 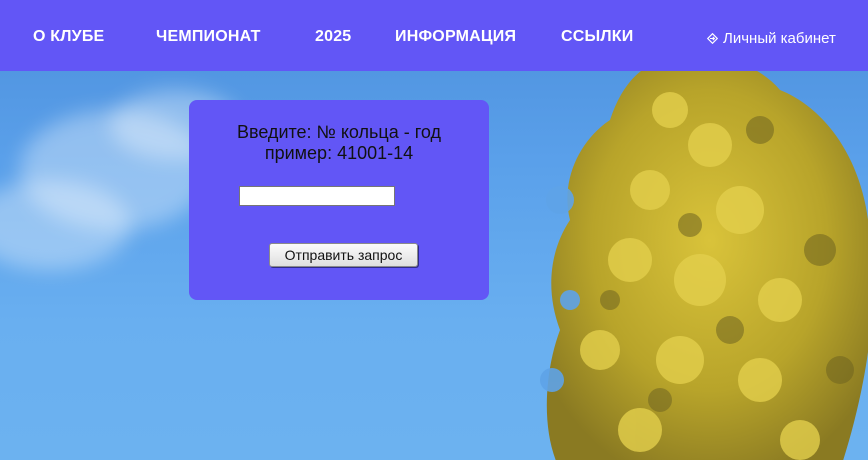 I want to click on nav-item-links: ССЫЛКИ, so click(x=597, y=37).